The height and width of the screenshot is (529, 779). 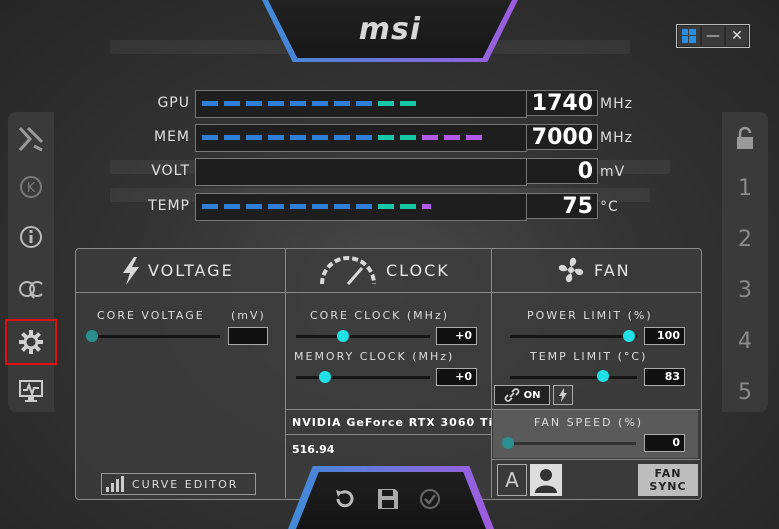 What do you see at coordinates (31, 391) in the screenshot?
I see `monitor-icon` at bounding box center [31, 391].